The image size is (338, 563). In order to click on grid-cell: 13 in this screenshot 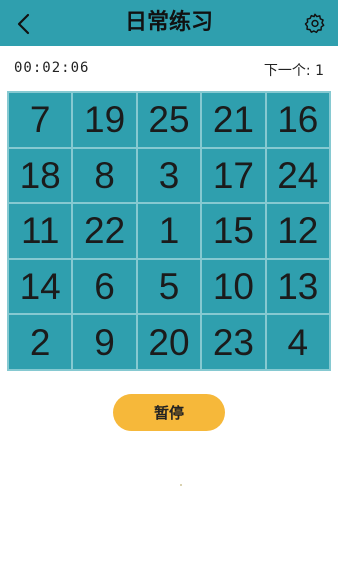, I will do `click(297, 286)`.